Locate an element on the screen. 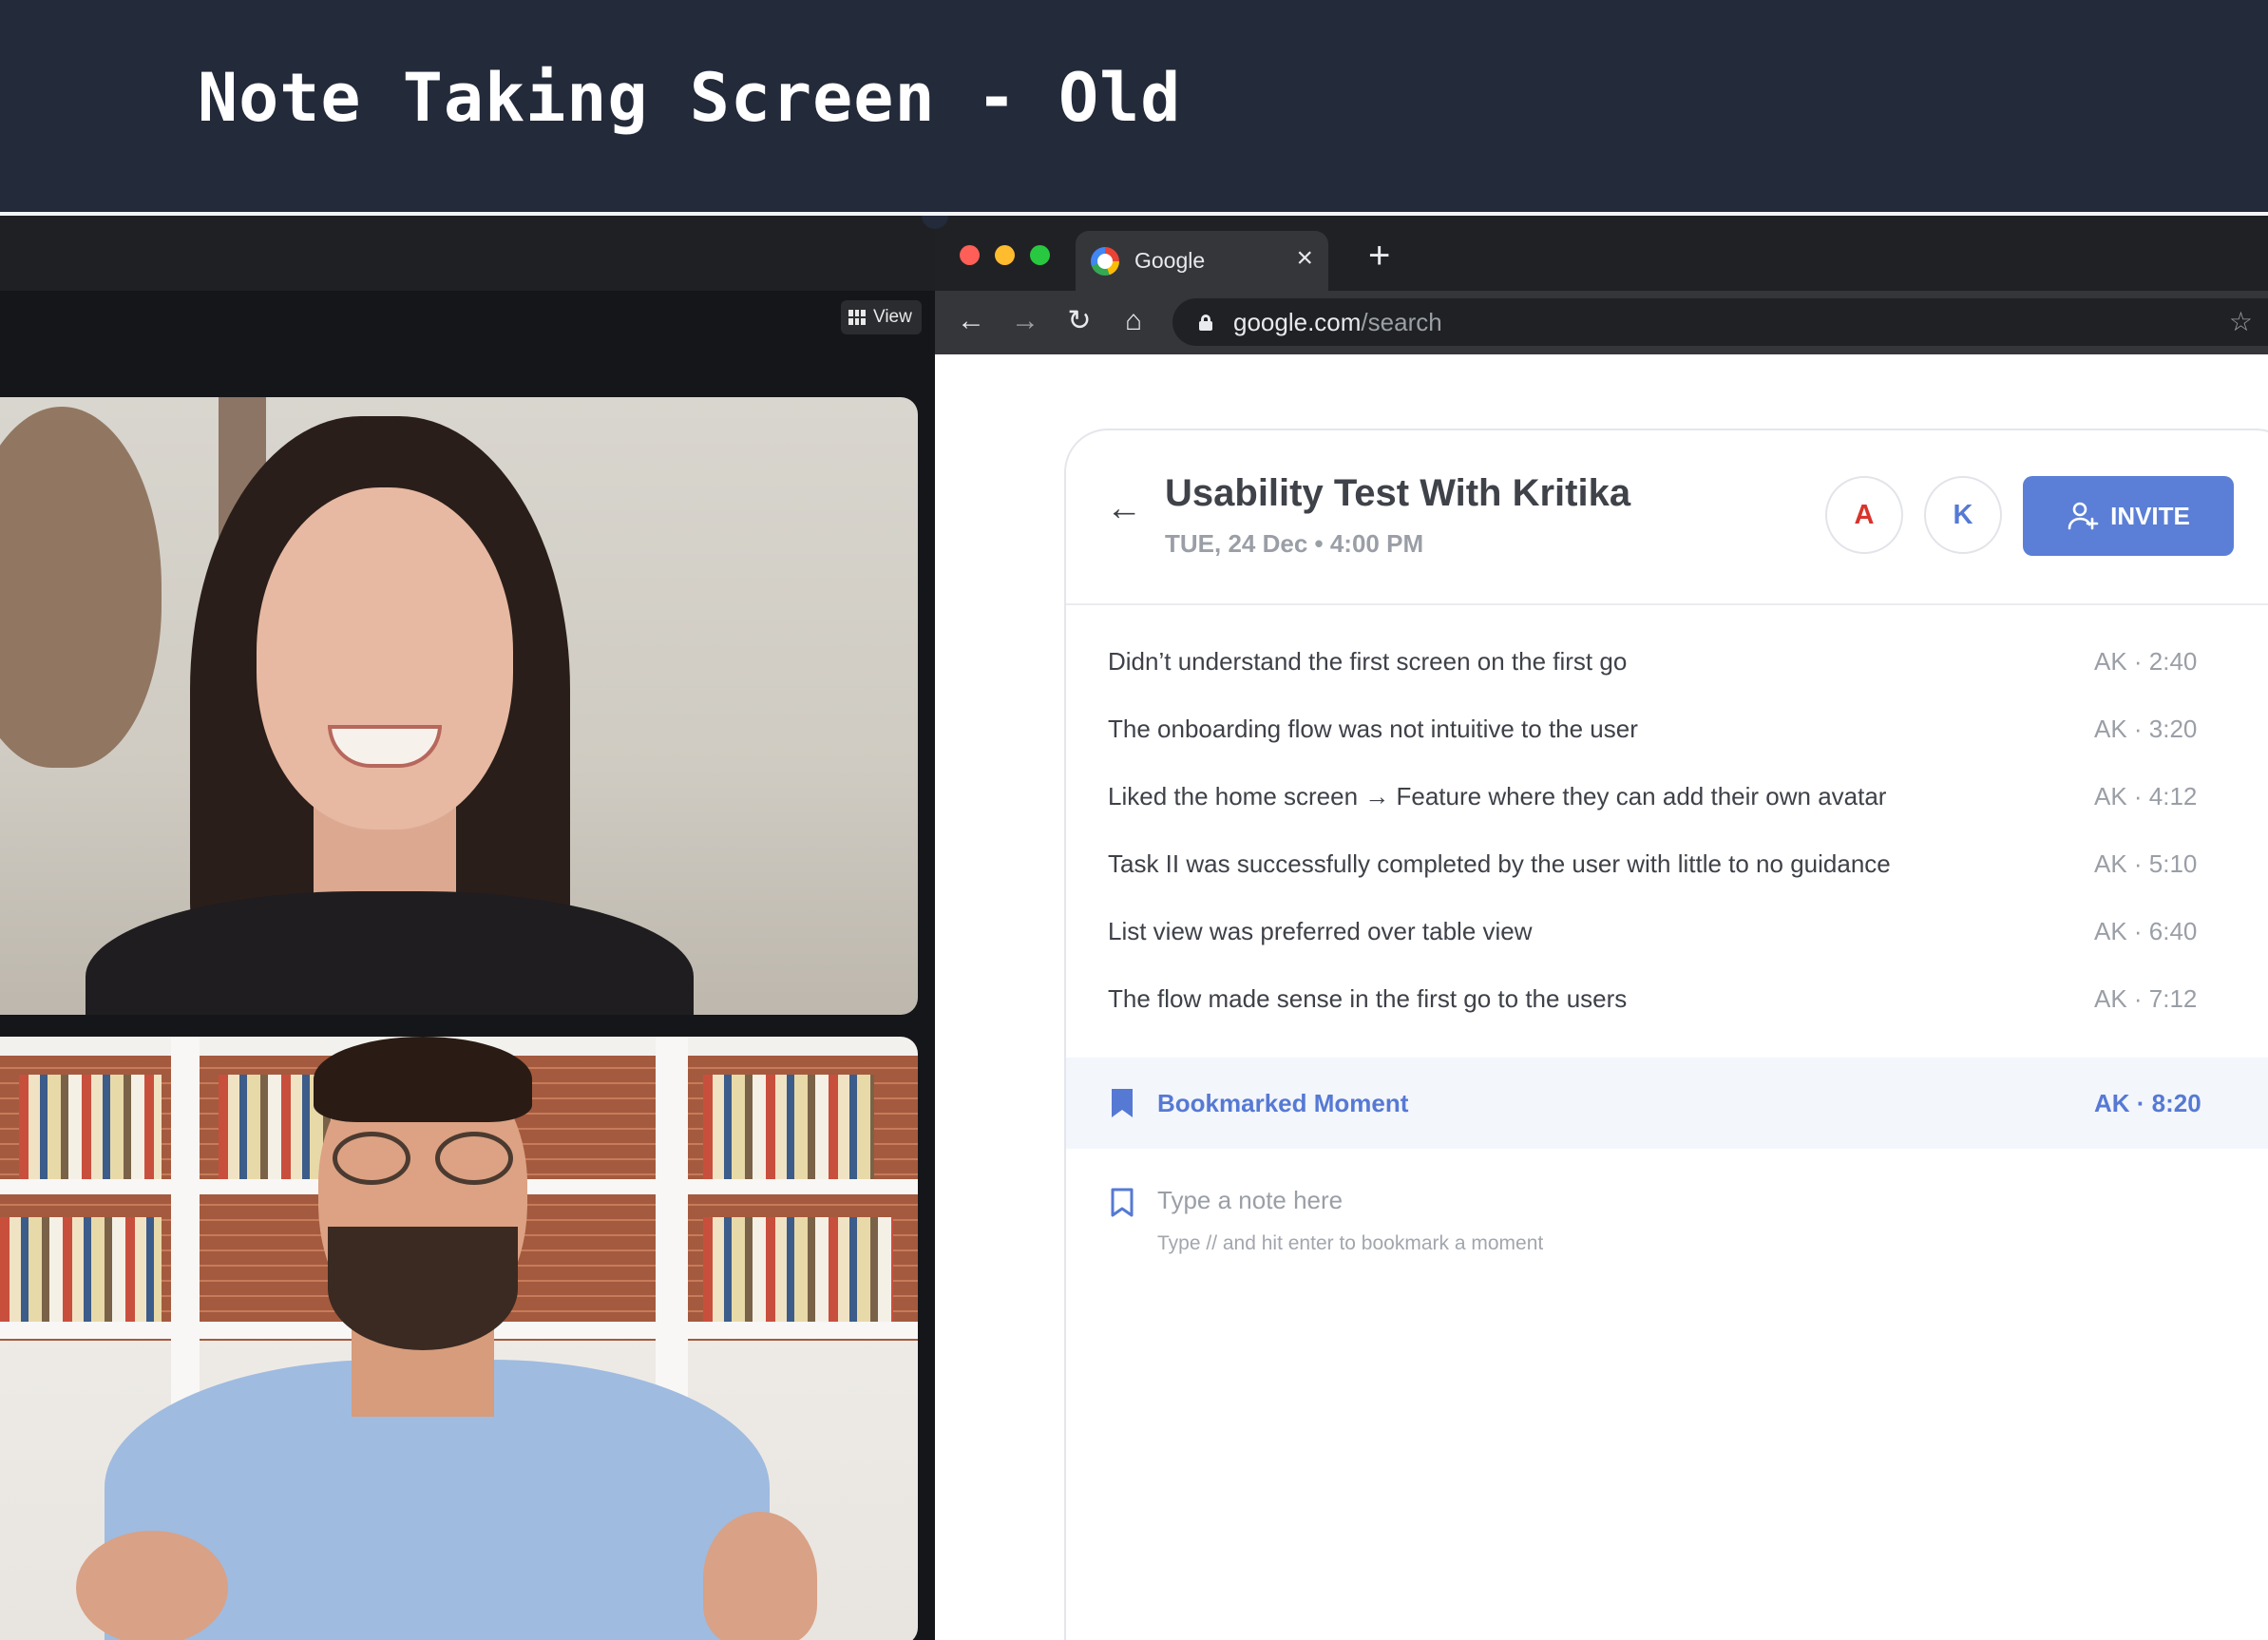 The width and height of the screenshot is (2268, 1640). note-timestamp: AK · 3:20 is located at coordinates (2146, 729).